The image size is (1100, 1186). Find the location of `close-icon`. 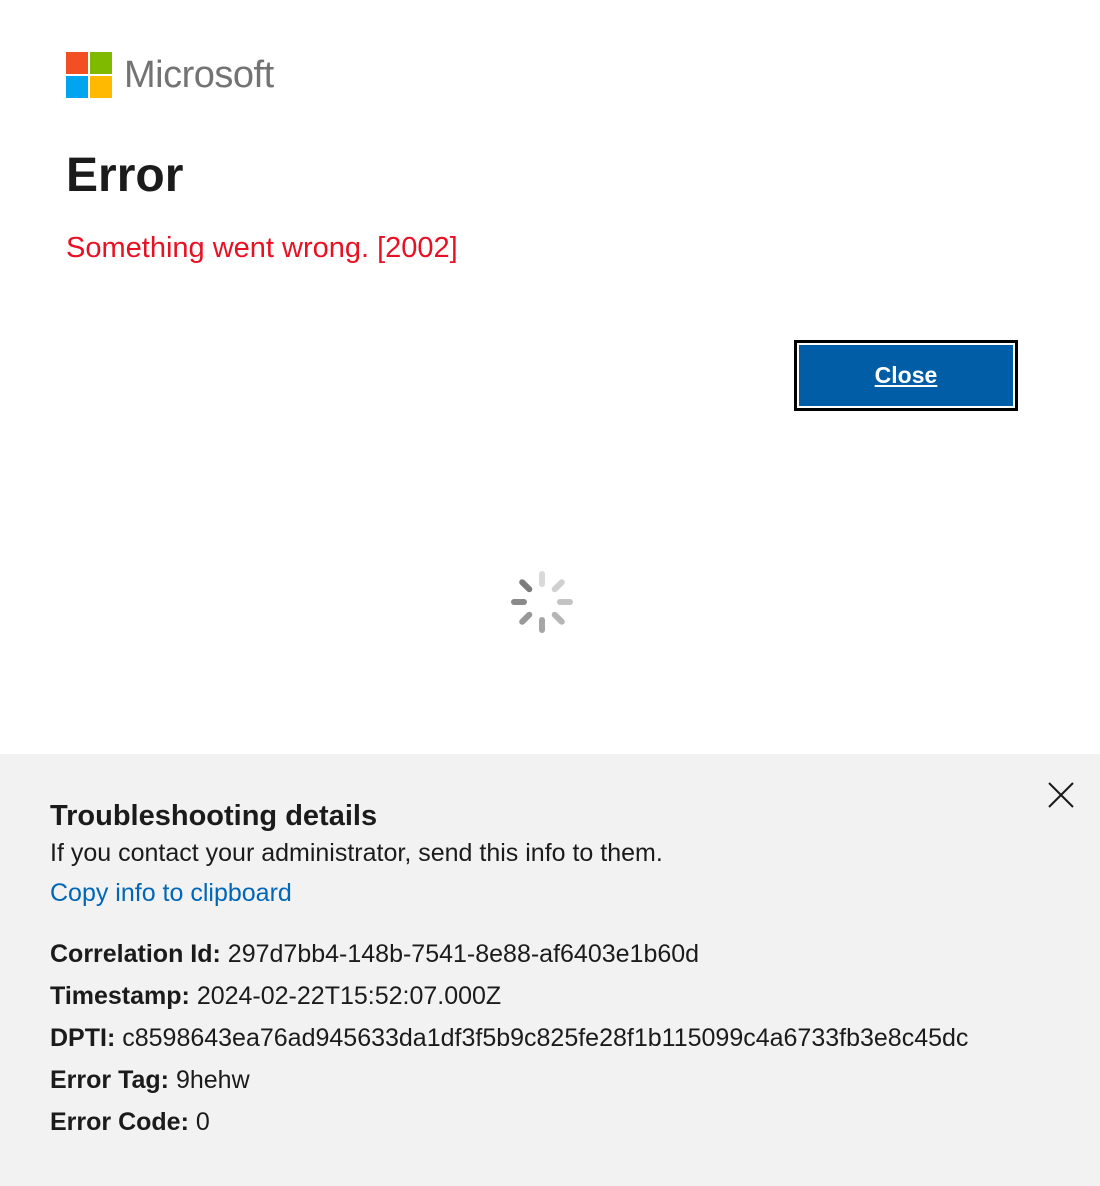

close-icon is located at coordinates (1061, 795).